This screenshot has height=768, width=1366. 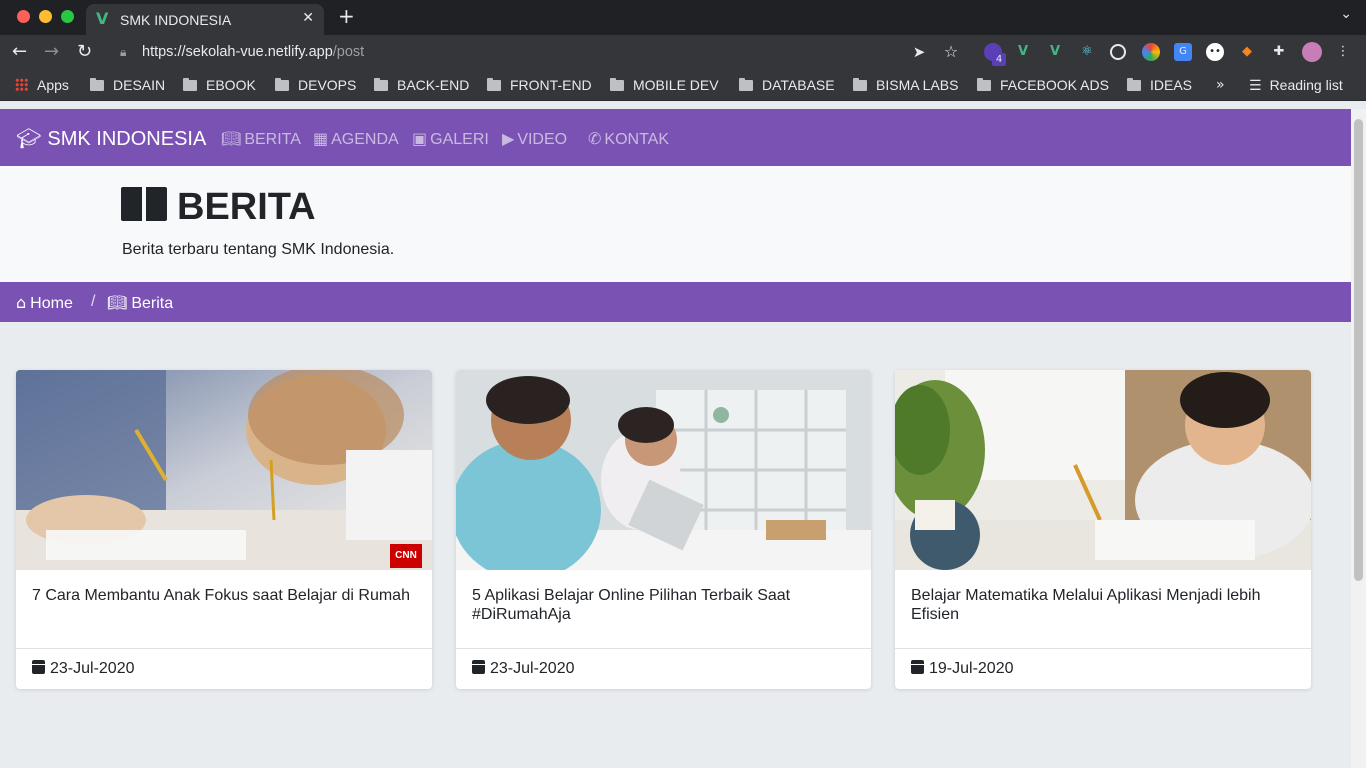 What do you see at coordinates (1279, 52) in the screenshot?
I see `extensions-puzzle-icon: ✚` at bounding box center [1279, 52].